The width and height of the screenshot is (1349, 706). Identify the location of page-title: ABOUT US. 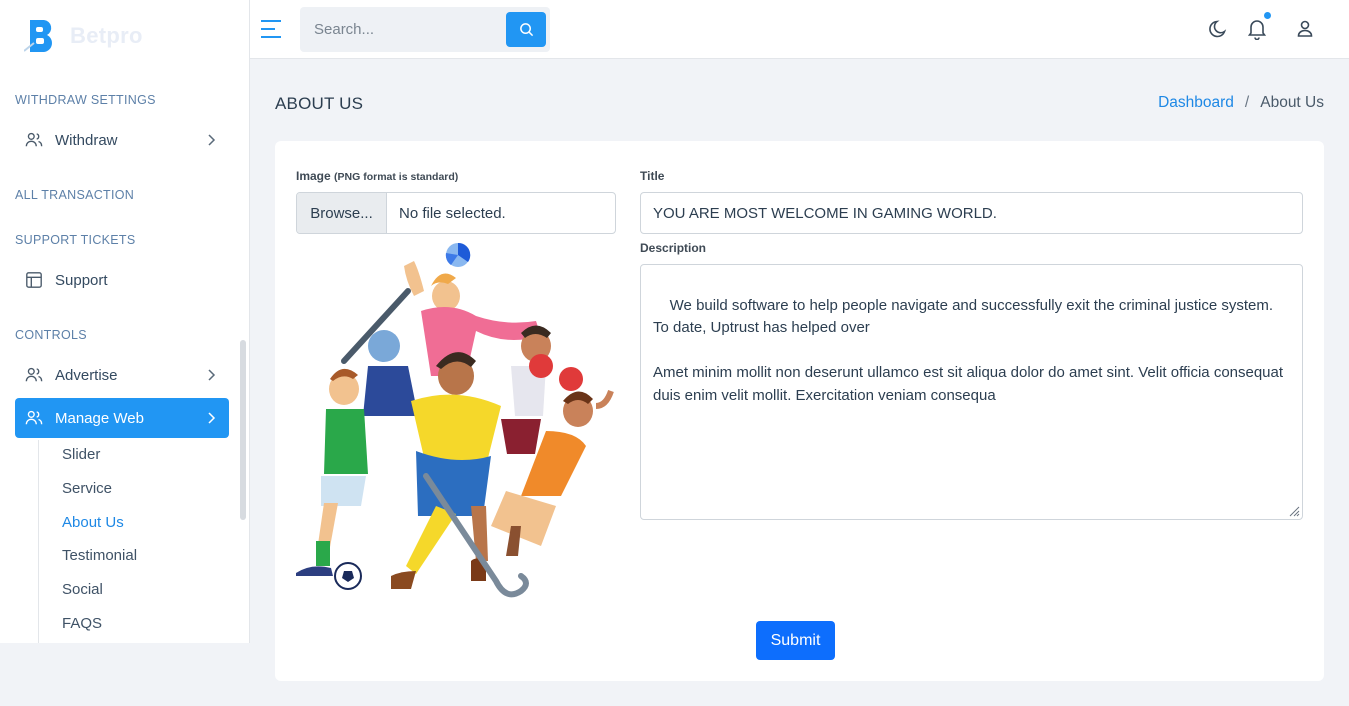
(319, 103).